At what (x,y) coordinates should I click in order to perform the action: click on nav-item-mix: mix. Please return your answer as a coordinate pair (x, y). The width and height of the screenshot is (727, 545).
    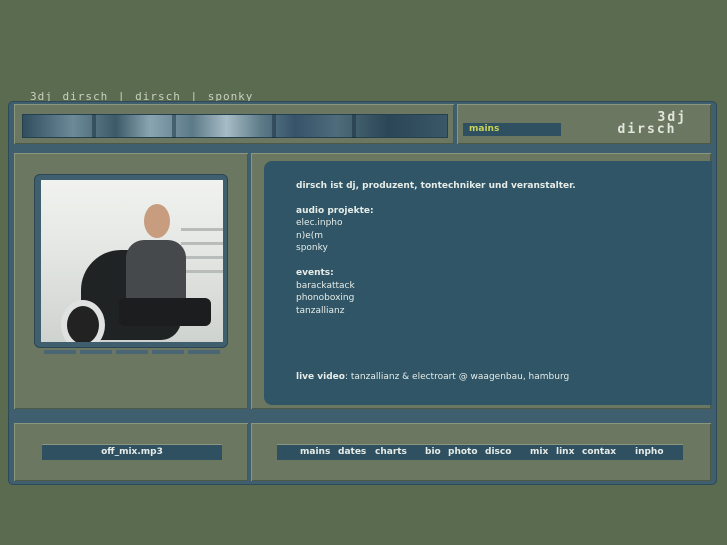
    Looking at the image, I should click on (539, 452).